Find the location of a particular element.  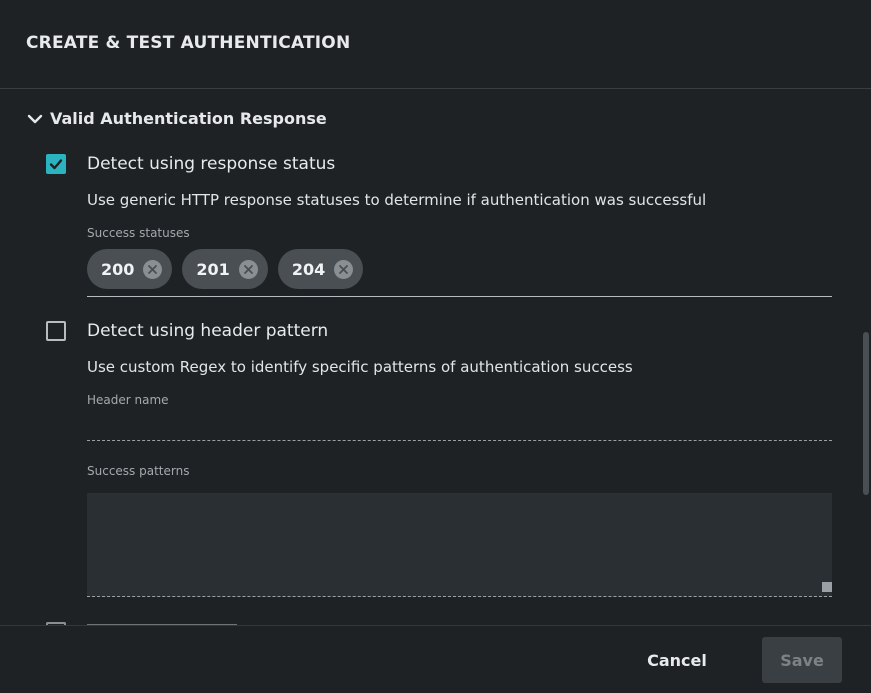

header-pattern-label: Detect using header pattern is located at coordinates (207, 331).